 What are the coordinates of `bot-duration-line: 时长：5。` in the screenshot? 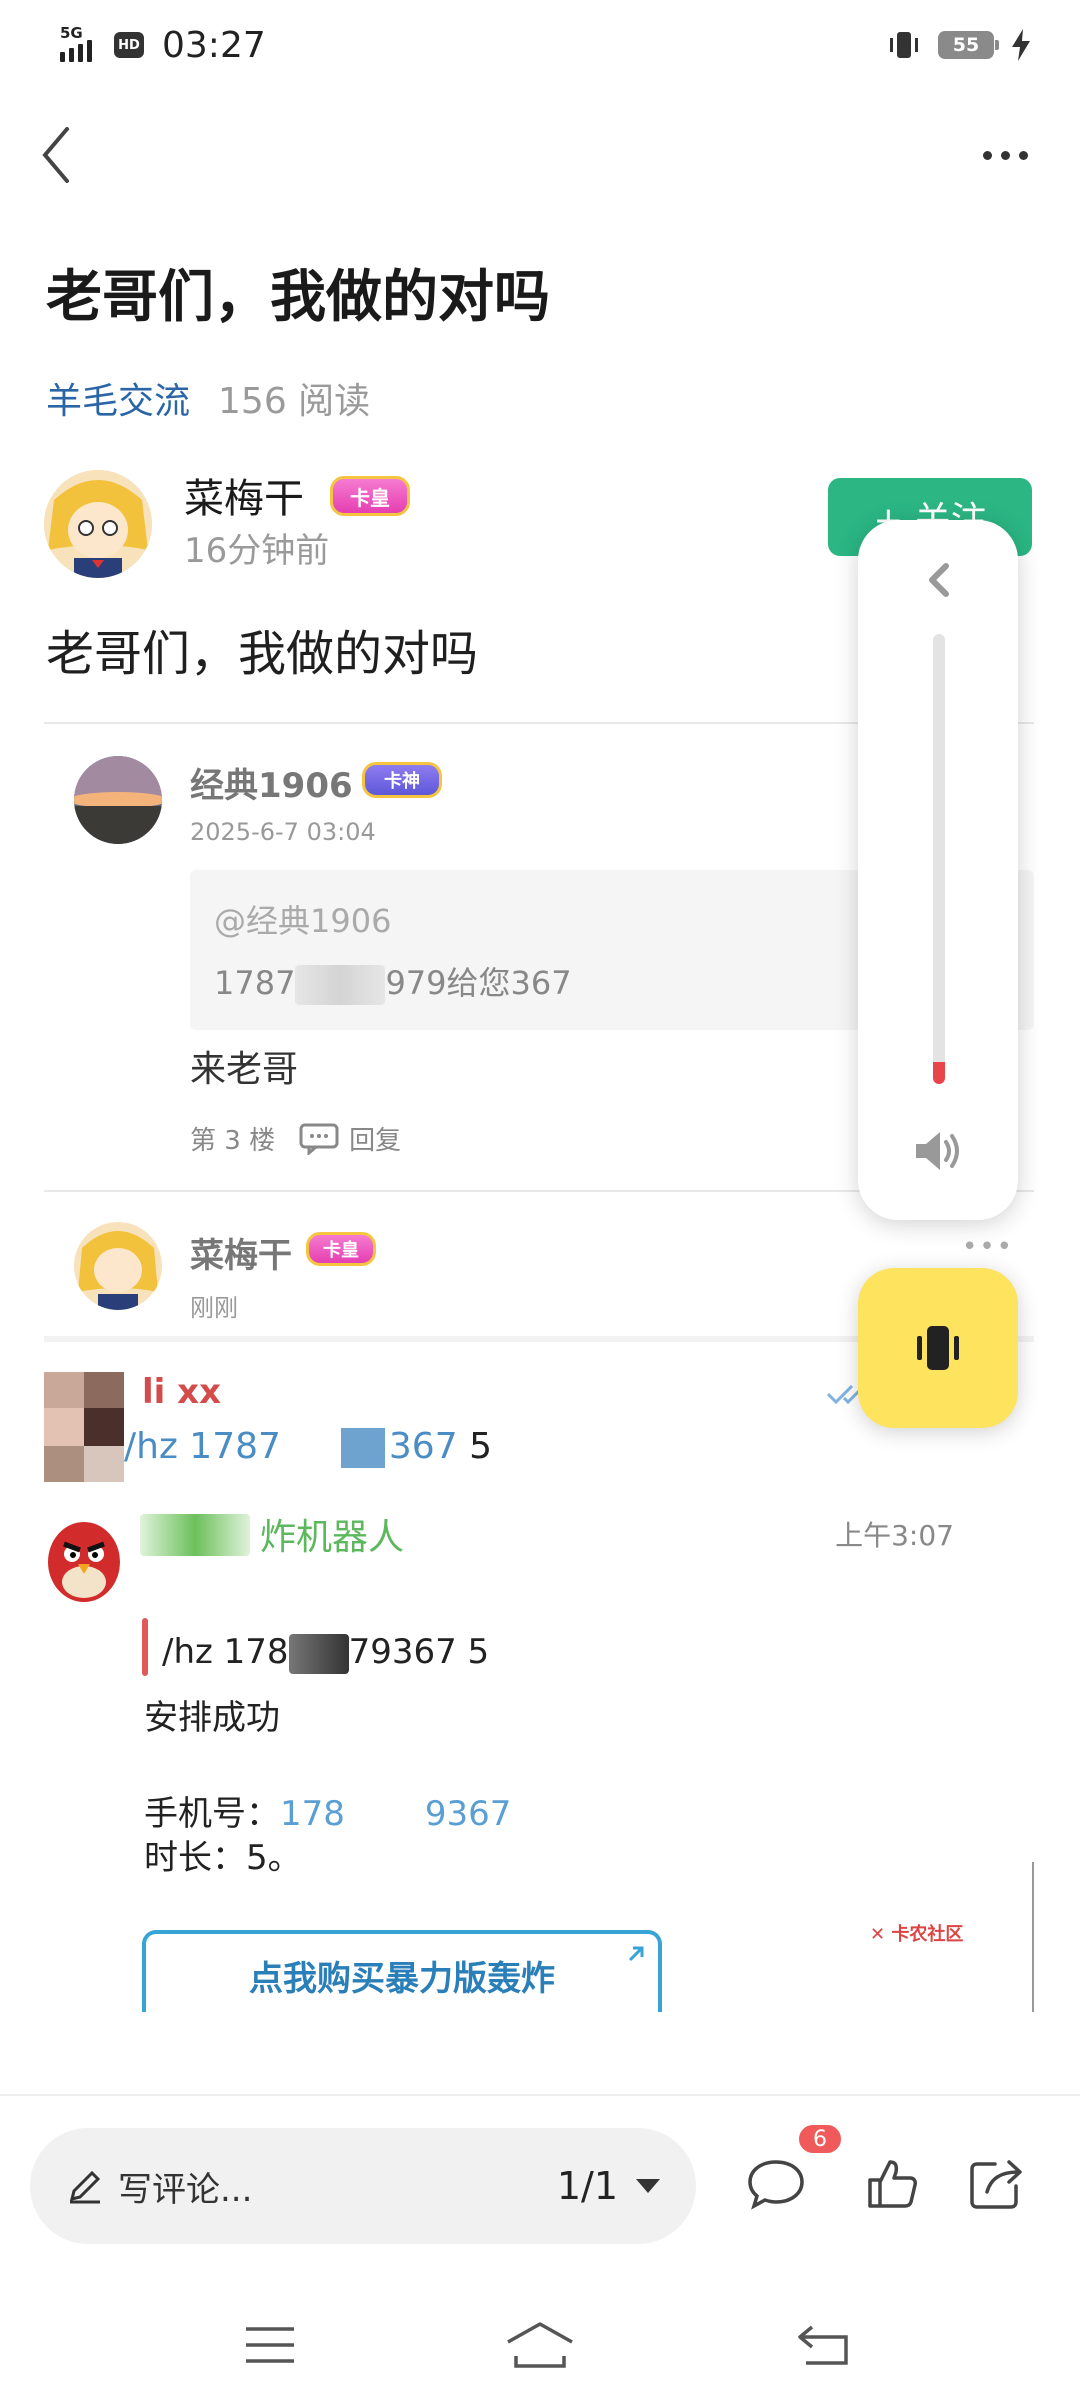 It's located at (223, 1858).